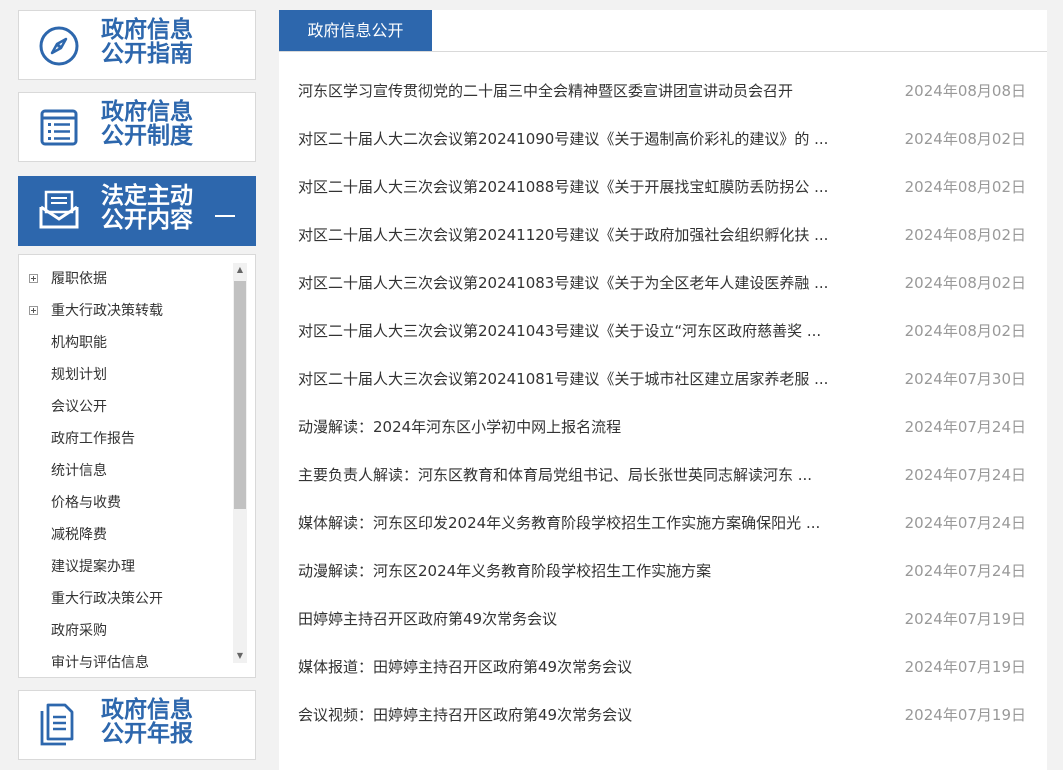  I want to click on collapse-icon, so click(225, 216).